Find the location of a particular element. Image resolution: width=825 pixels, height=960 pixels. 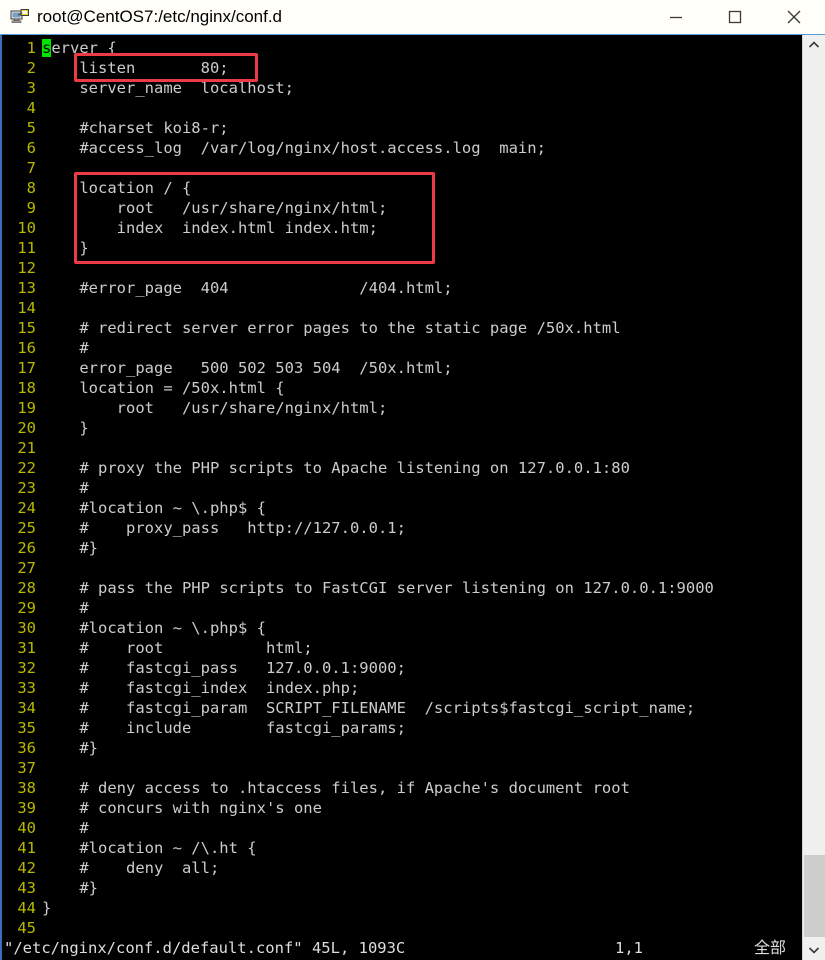

line-number: 3 is located at coordinates (31, 88).